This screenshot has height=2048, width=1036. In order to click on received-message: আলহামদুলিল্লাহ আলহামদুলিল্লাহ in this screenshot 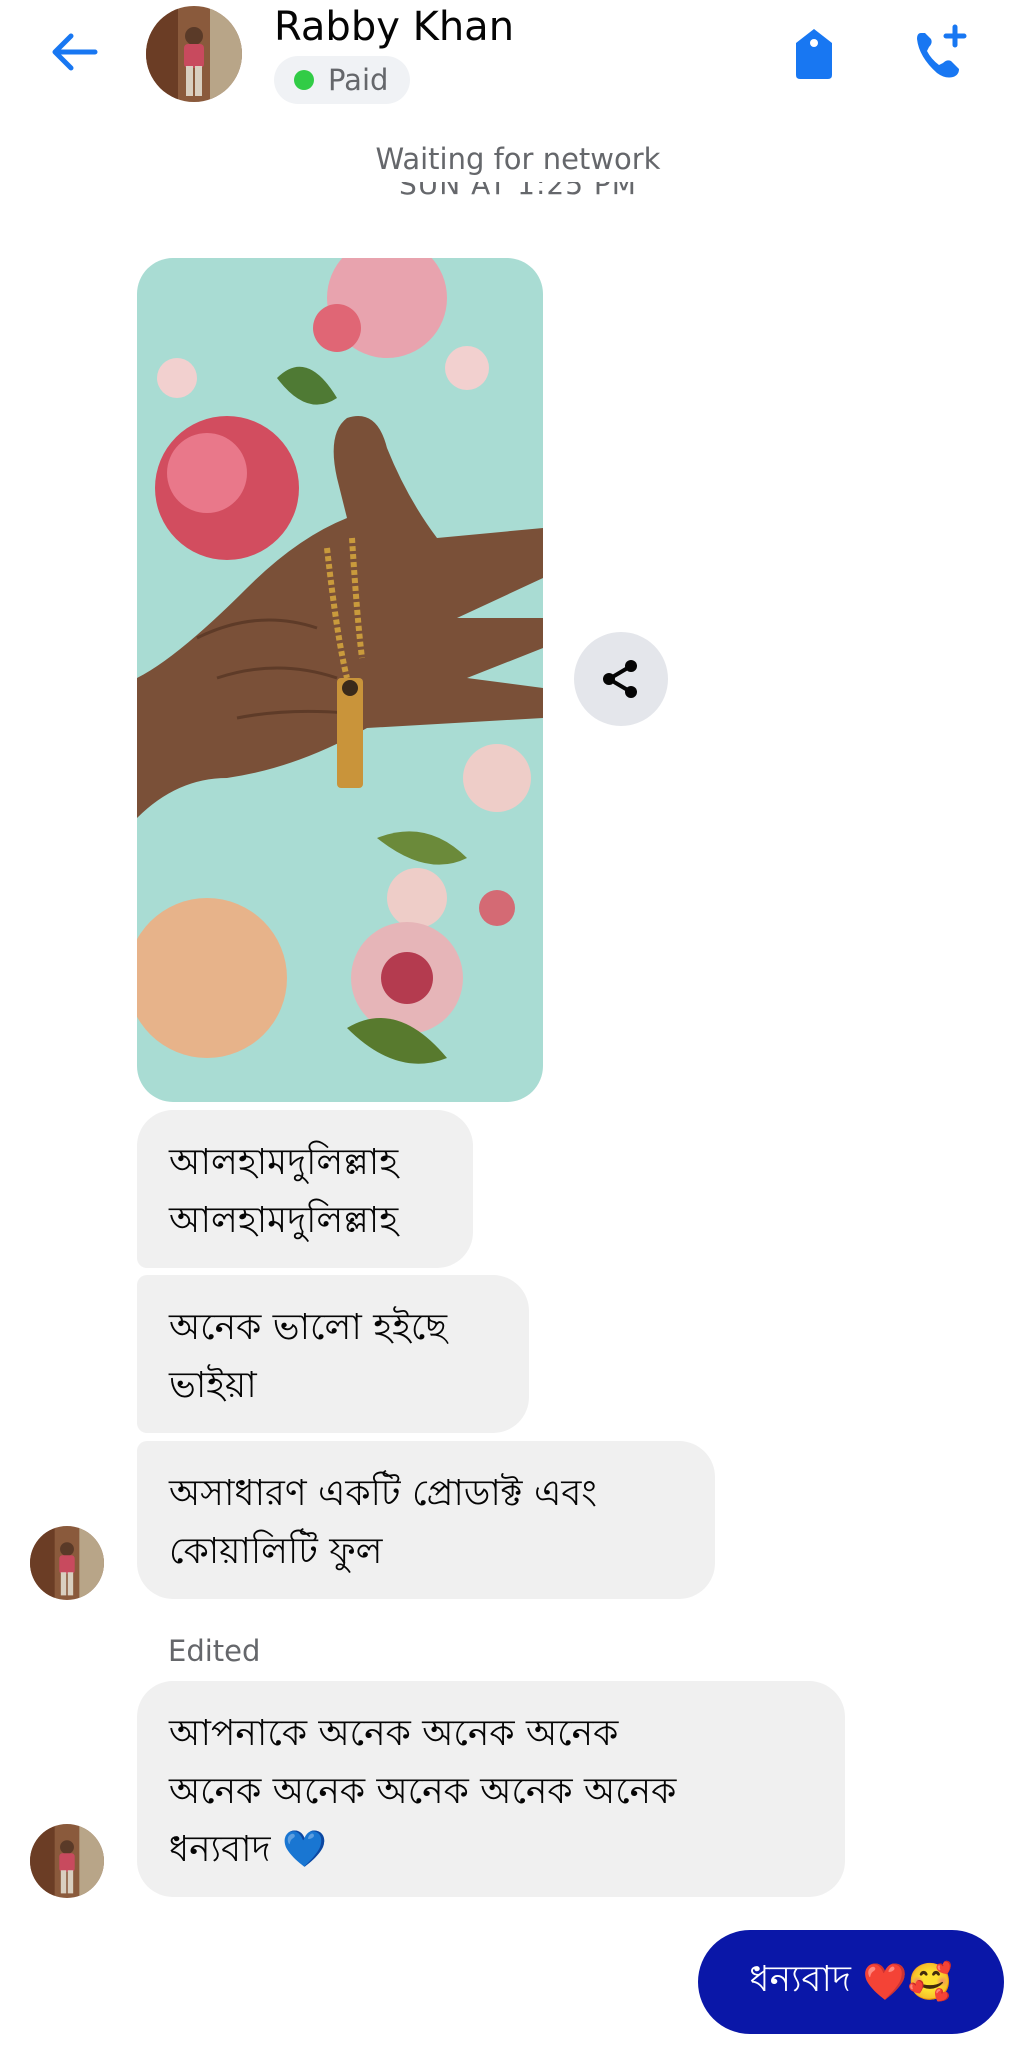, I will do `click(305, 1189)`.